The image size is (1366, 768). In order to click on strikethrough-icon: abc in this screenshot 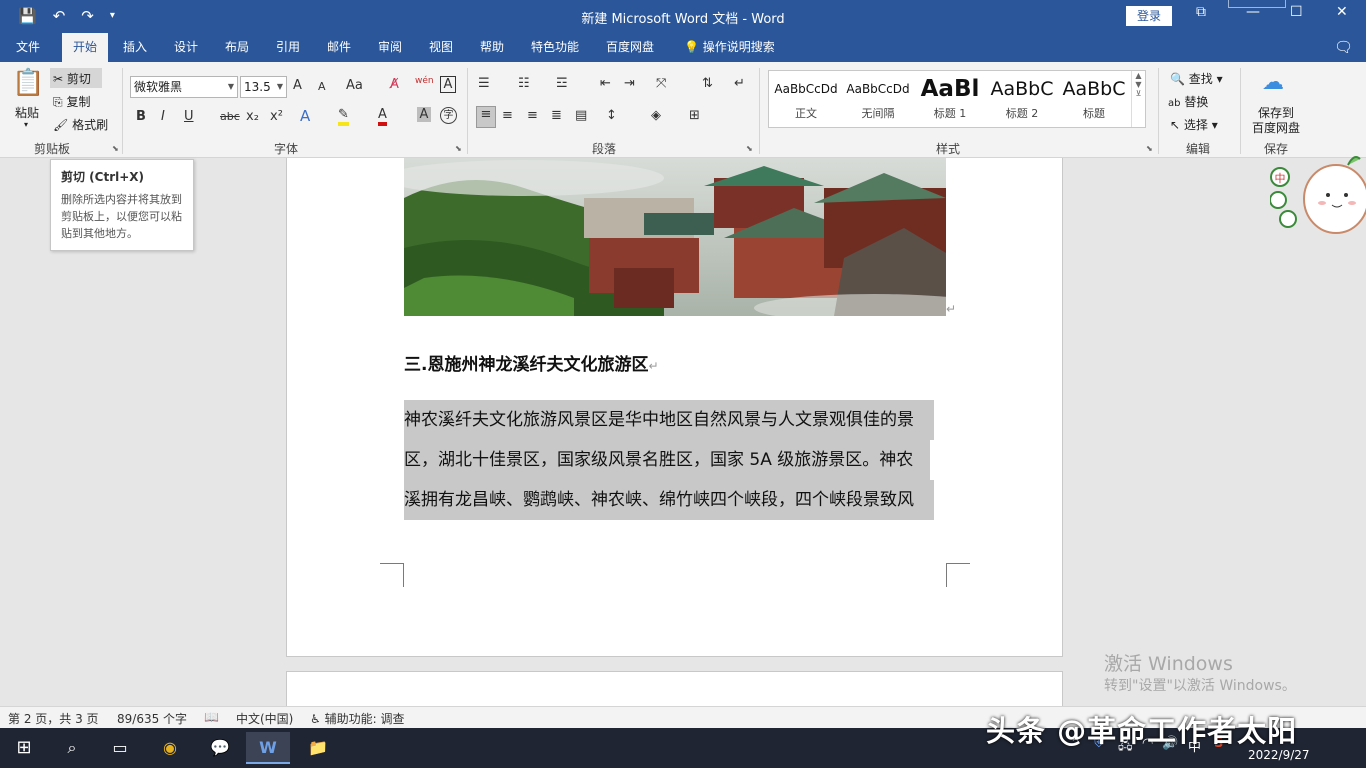, I will do `click(230, 116)`.